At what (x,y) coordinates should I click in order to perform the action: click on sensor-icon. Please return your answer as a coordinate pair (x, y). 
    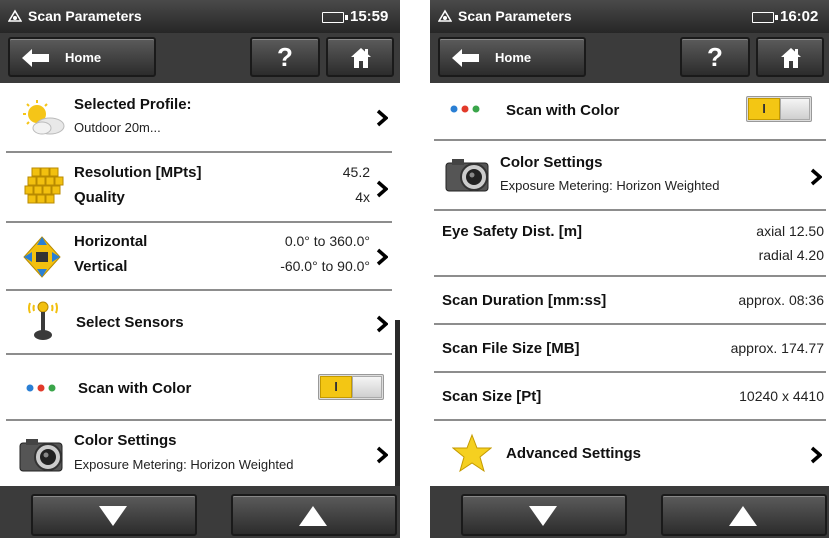
    Looking at the image, I should click on (43, 320).